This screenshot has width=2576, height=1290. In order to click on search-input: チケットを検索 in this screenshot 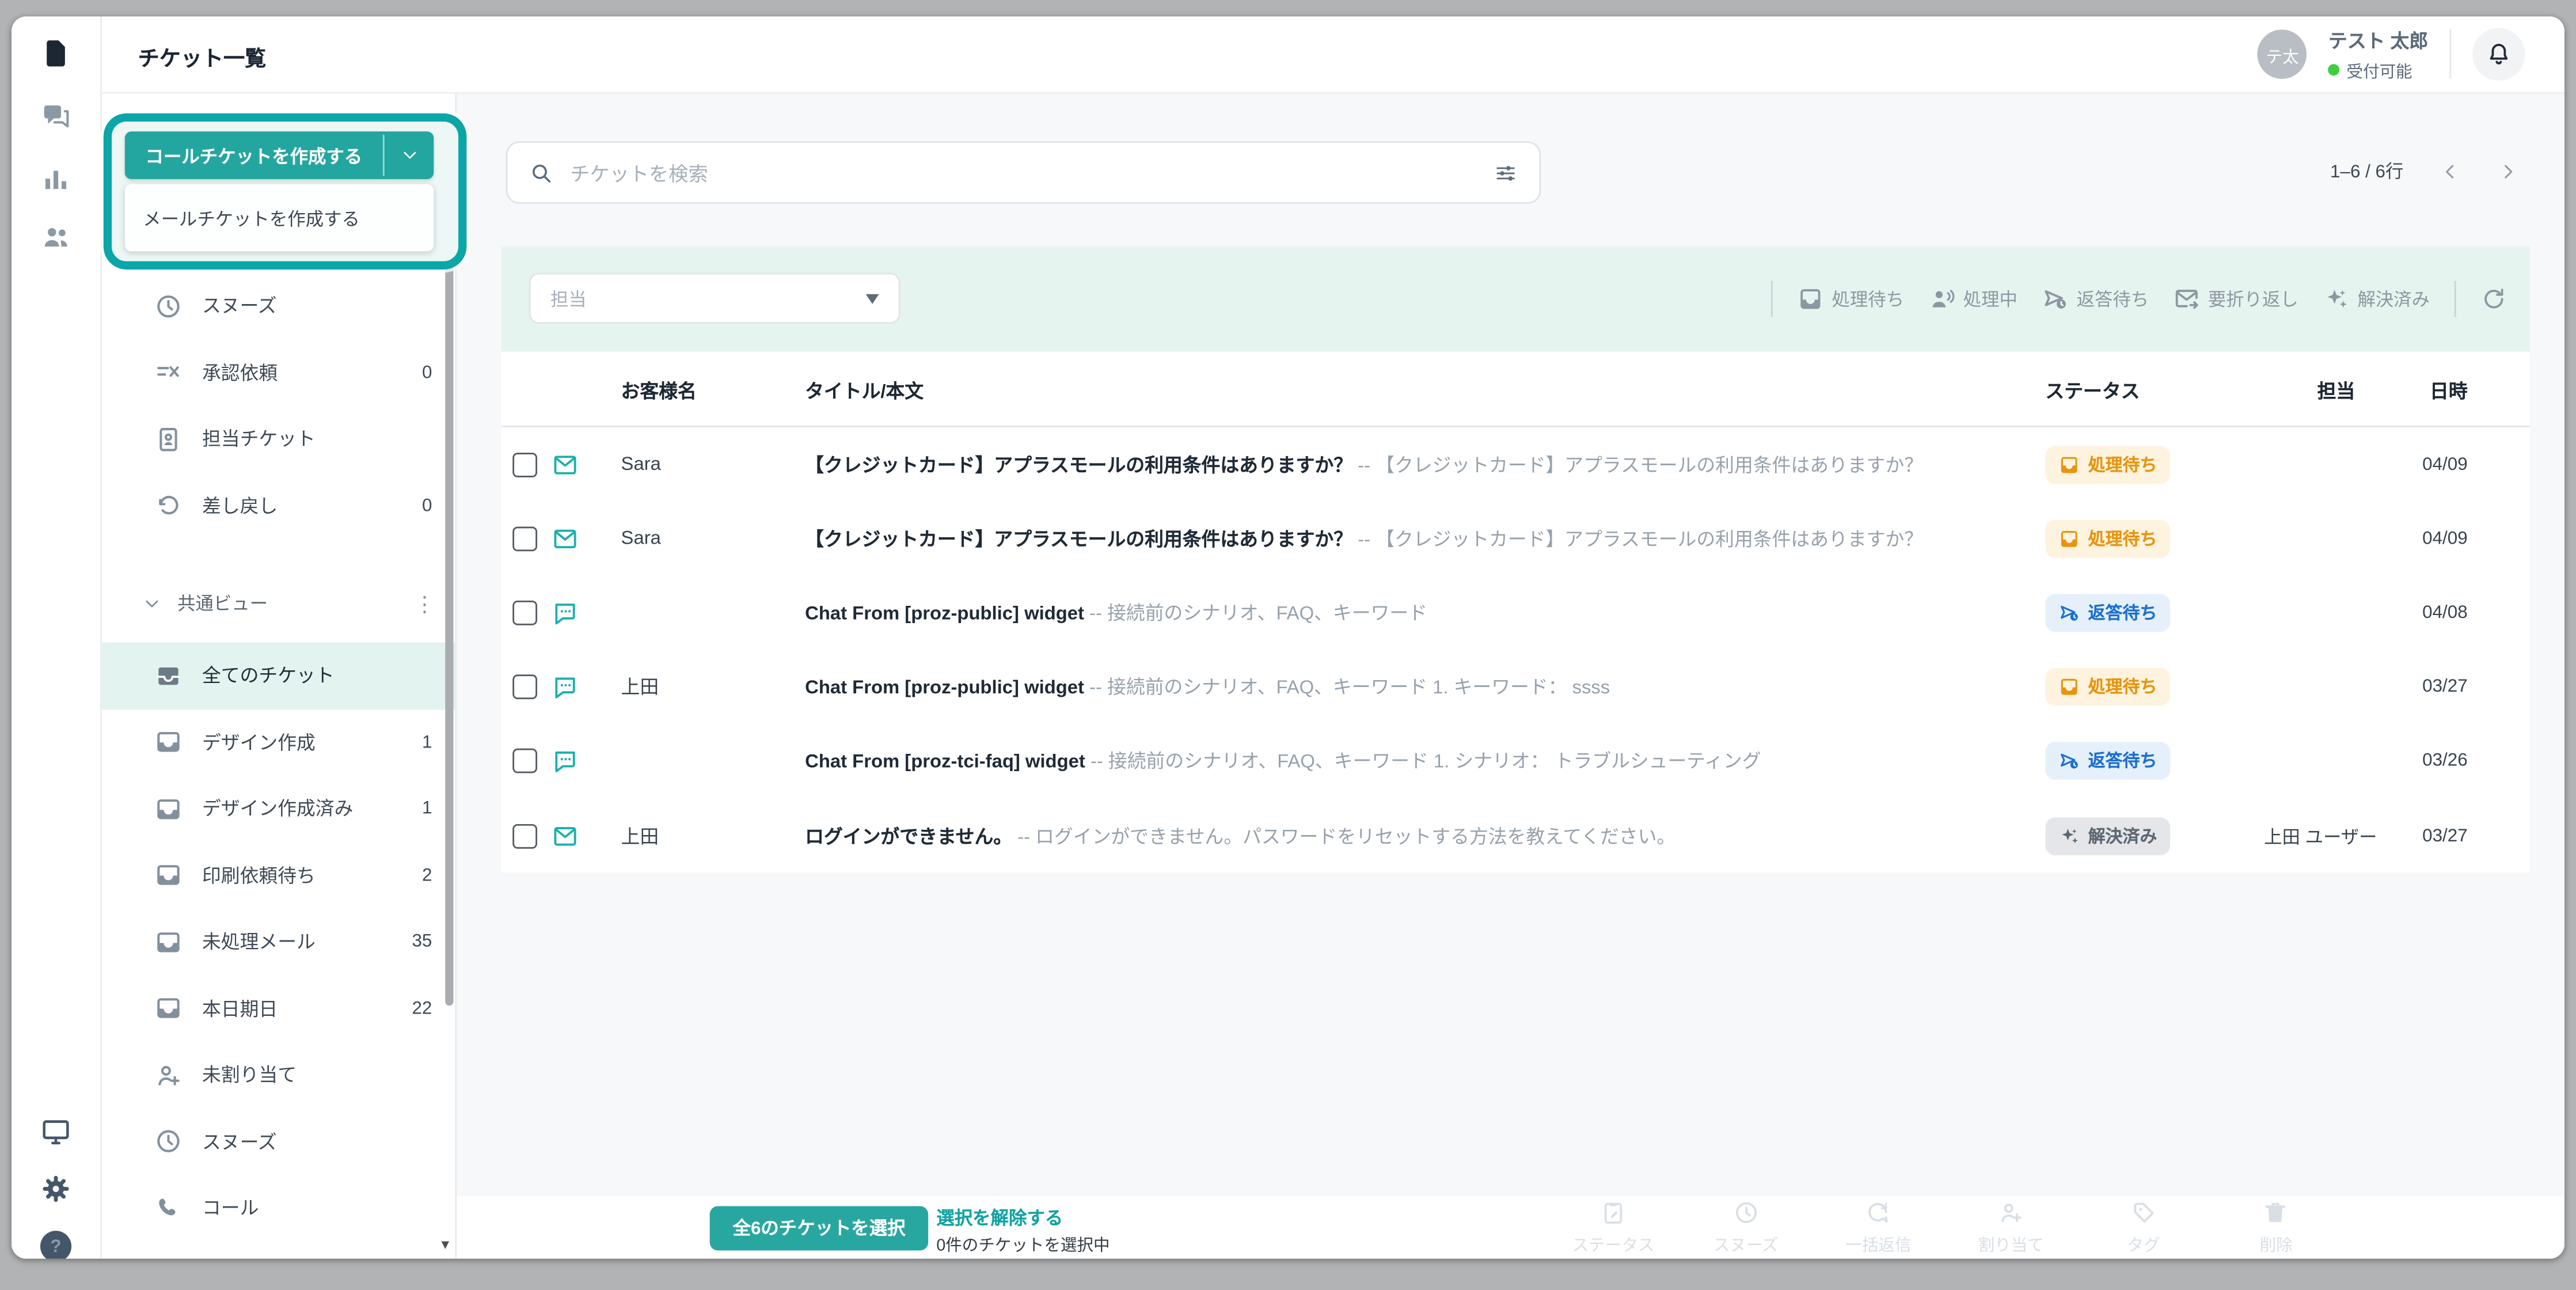, I will do `click(1023, 172)`.